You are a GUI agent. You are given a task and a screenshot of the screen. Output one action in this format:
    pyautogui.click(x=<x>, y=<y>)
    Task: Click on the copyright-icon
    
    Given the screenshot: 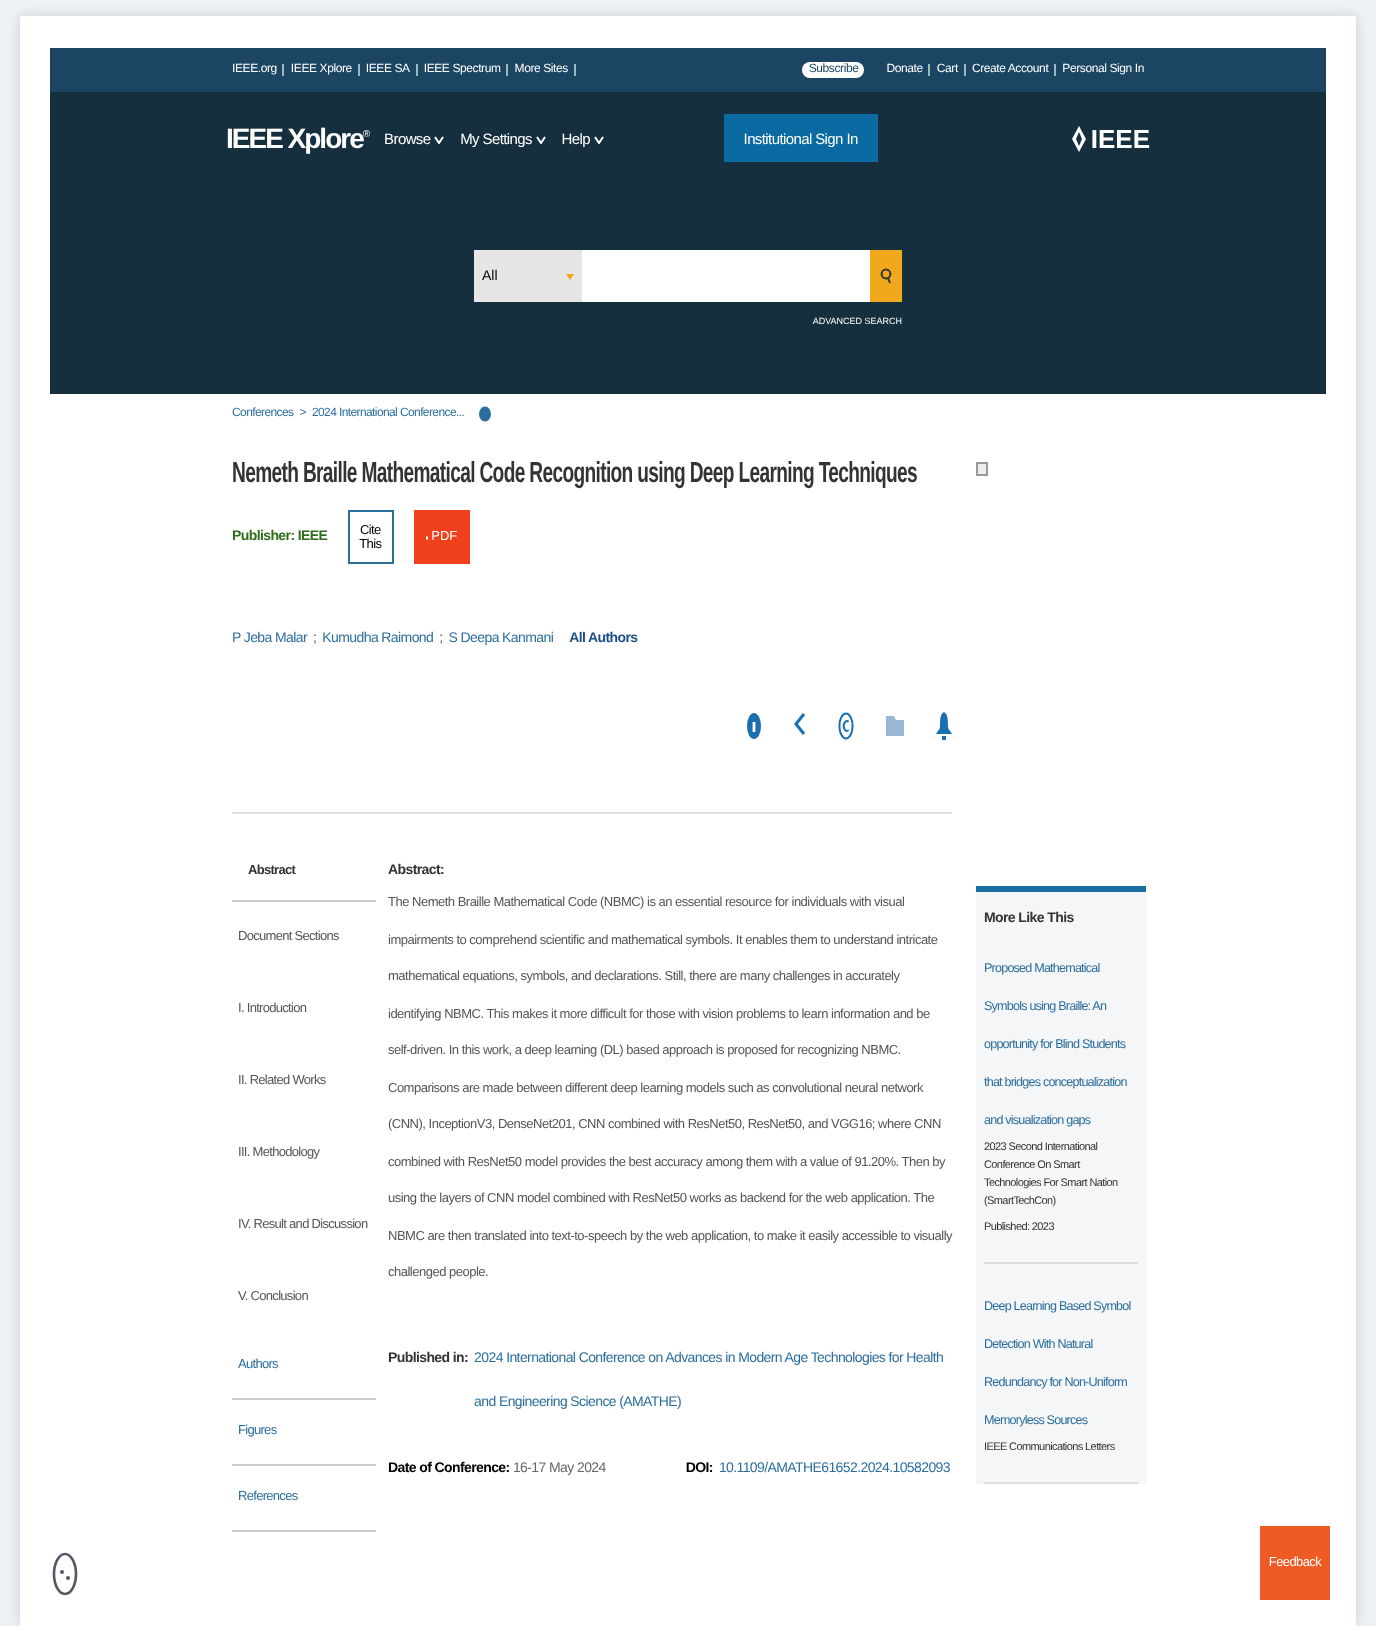 What is the action you would take?
    pyautogui.click(x=846, y=726)
    